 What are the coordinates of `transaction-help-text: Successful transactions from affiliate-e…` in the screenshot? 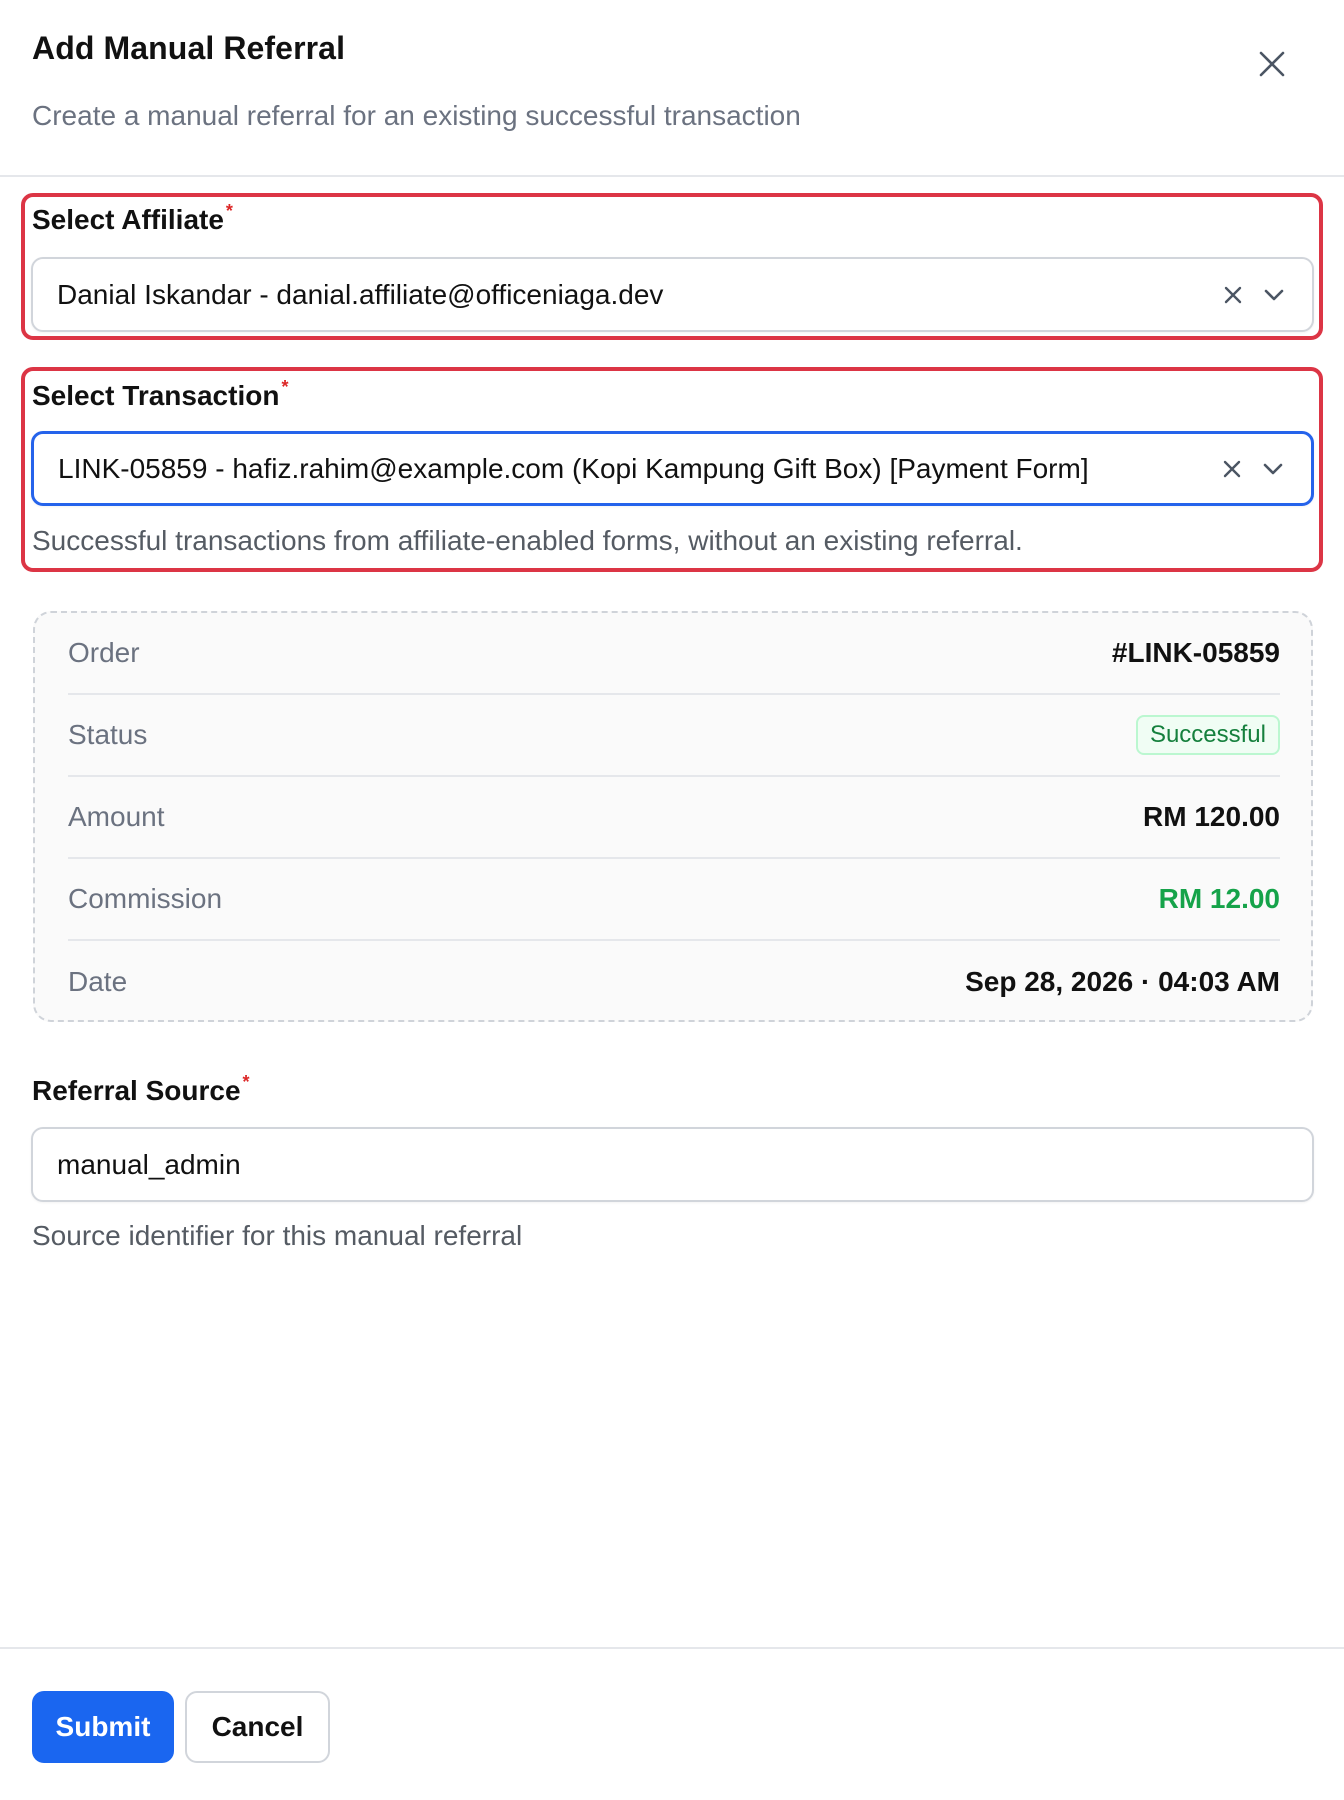 It's located at (527, 540).